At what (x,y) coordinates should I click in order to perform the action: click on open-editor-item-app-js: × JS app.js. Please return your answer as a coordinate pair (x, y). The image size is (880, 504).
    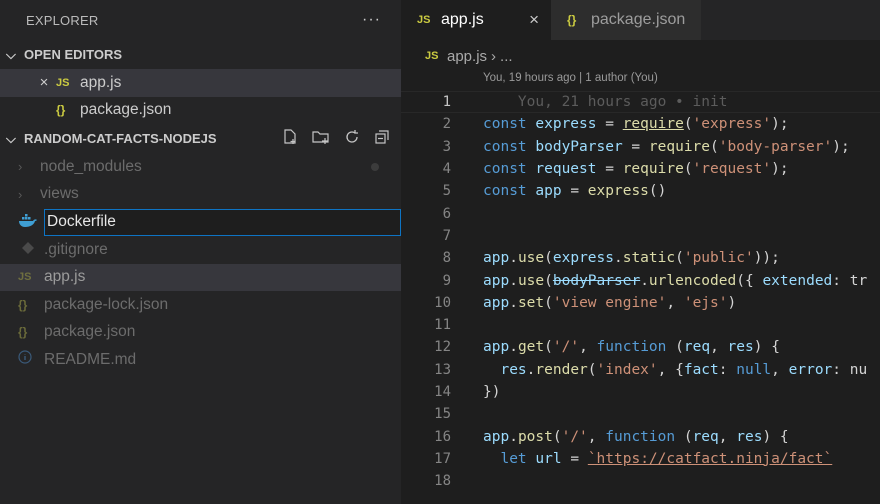
    Looking at the image, I should click on (200, 83).